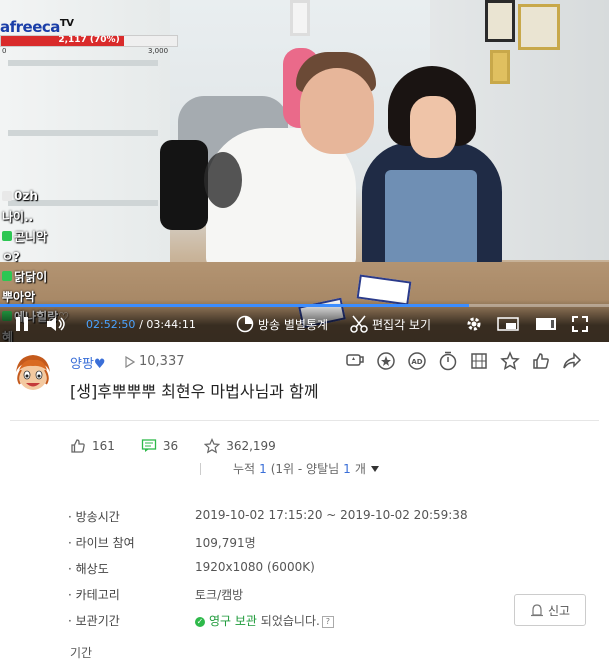 This screenshot has width=609, height=661. Describe the element at coordinates (550, 610) in the screenshot. I see `report-button: 신고` at that location.